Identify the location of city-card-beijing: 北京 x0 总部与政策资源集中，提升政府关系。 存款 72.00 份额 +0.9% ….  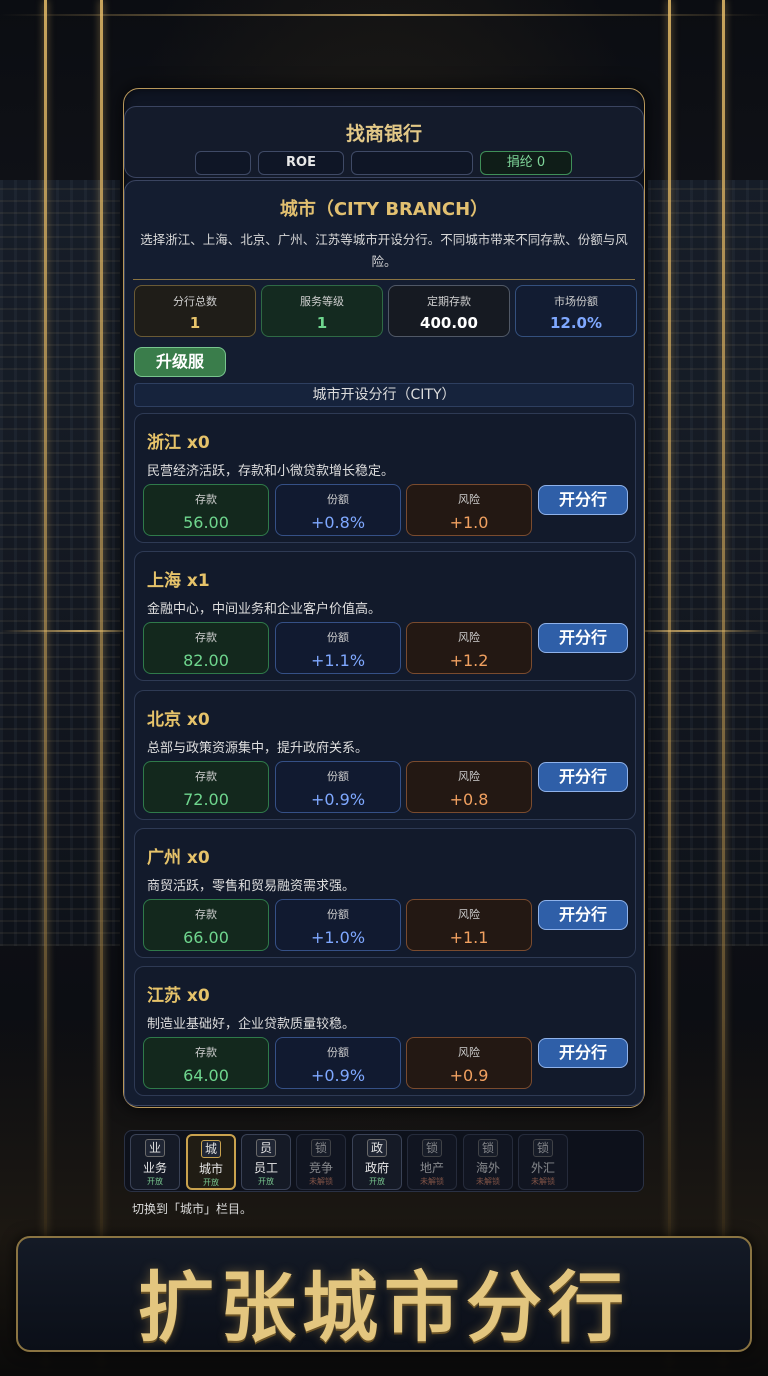
(385, 755).